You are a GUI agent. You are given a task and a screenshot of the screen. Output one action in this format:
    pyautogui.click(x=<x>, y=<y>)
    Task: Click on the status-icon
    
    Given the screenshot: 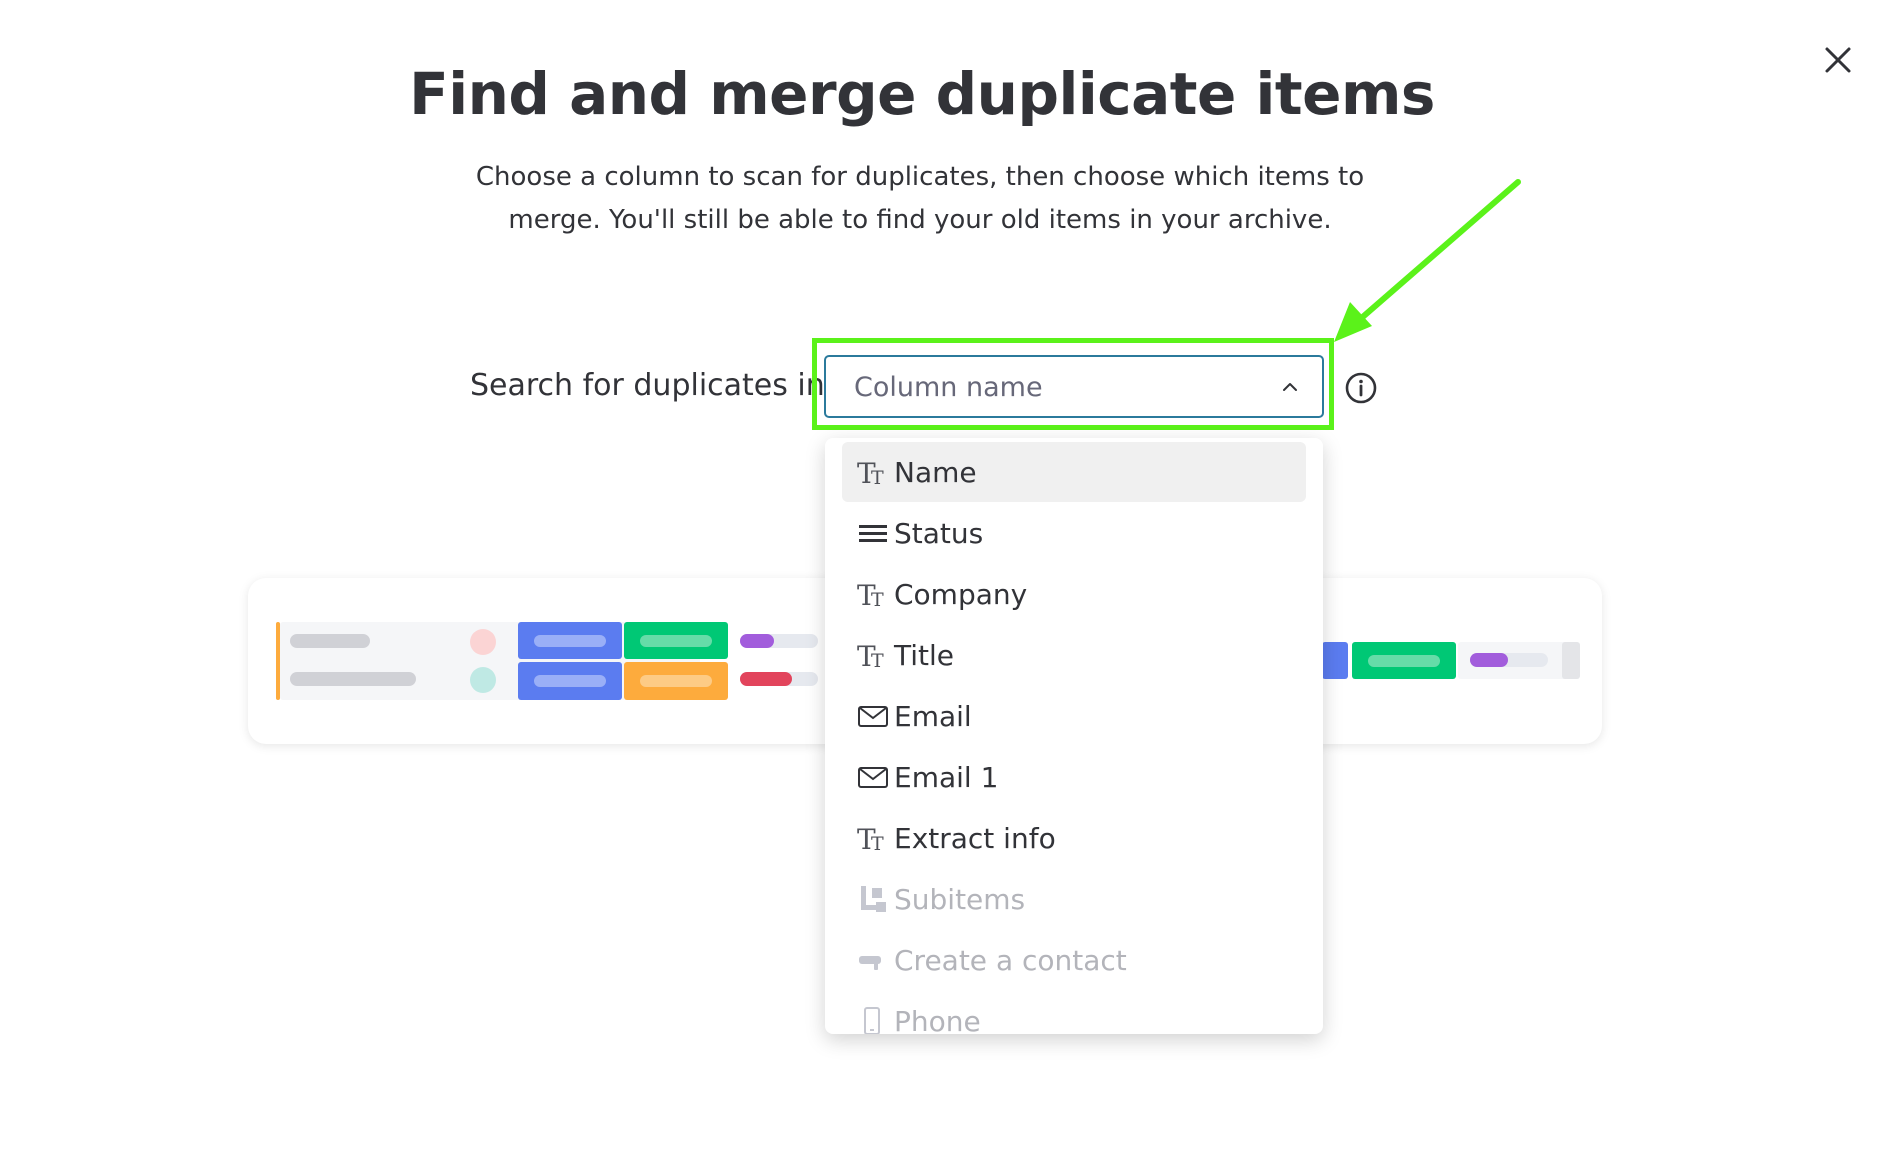 What is the action you would take?
    pyautogui.click(x=873, y=533)
    